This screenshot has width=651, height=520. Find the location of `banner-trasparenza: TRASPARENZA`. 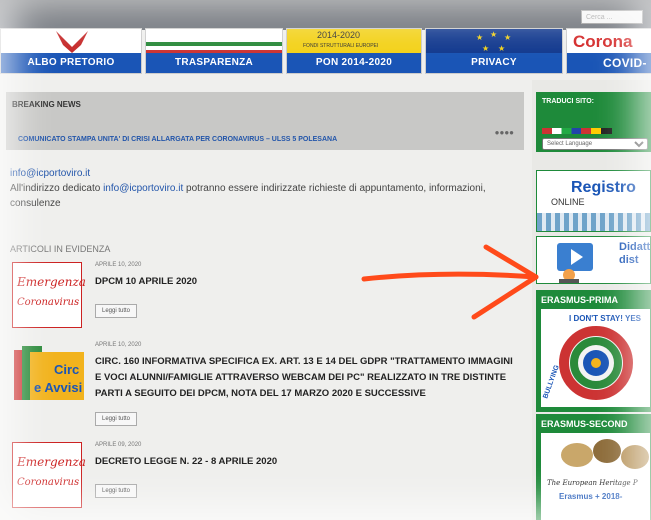

banner-trasparenza: TRASPARENZA is located at coordinates (214, 51).